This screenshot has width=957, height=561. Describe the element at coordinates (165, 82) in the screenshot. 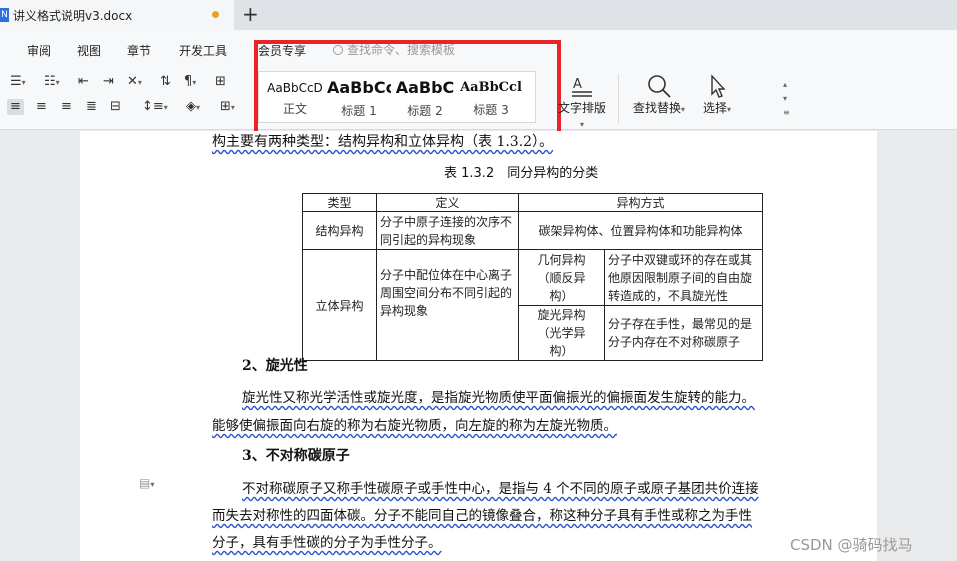

I see `sort-icon: ⇅` at that location.